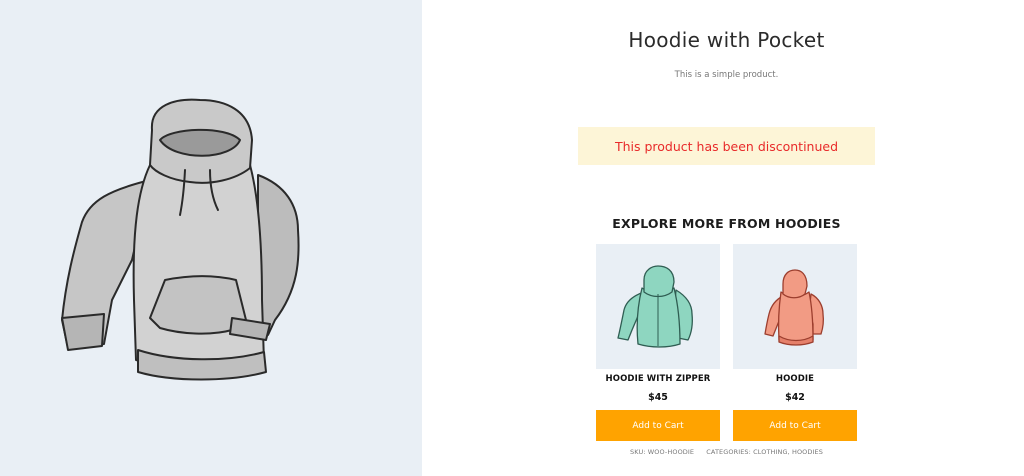  What do you see at coordinates (658, 397) in the screenshot?
I see `related-product-price: $45` at bounding box center [658, 397].